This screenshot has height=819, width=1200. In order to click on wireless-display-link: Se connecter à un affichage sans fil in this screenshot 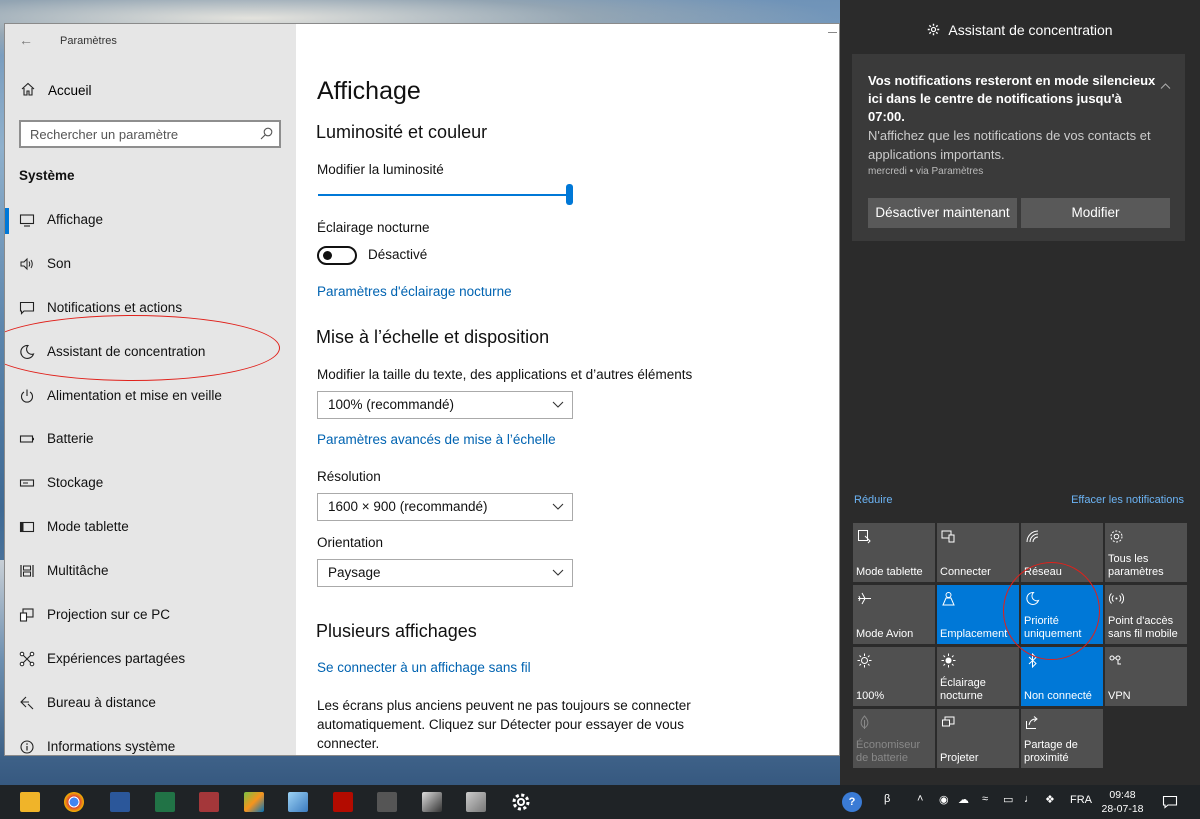, I will do `click(424, 667)`.